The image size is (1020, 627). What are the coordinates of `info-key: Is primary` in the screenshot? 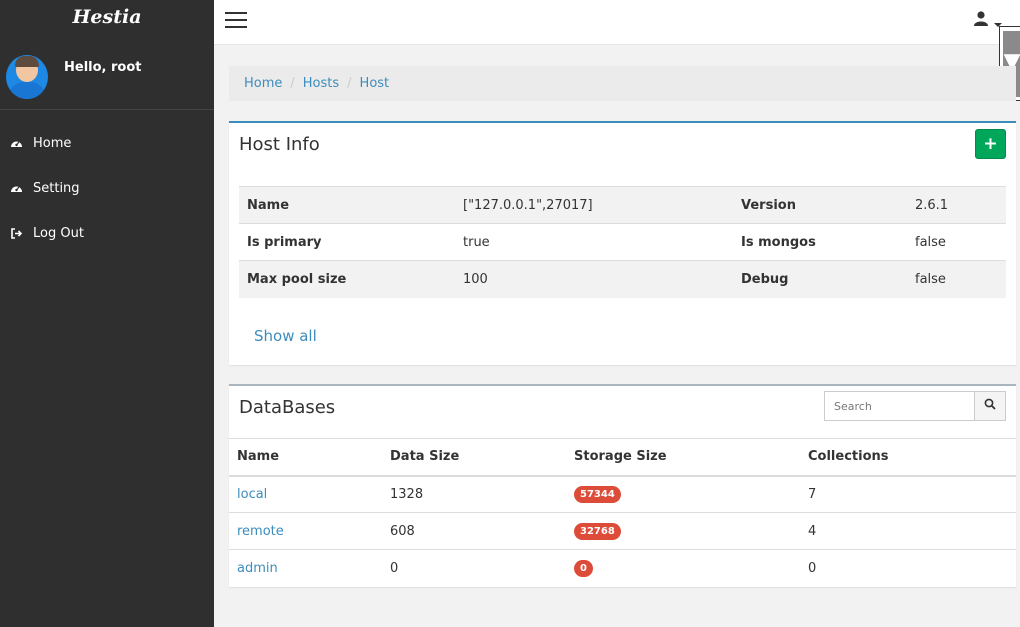 It's located at (347, 242).